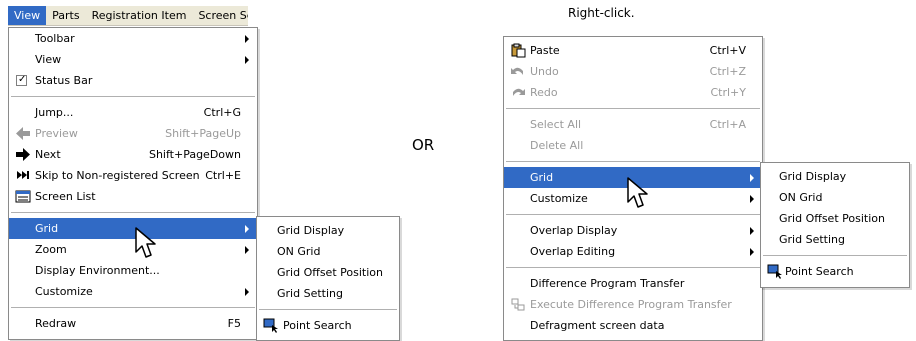 The image size is (916, 341). I want to click on menu-item-skip: Skip to Non-registered Screen Ctrl+E, so click(133, 175).